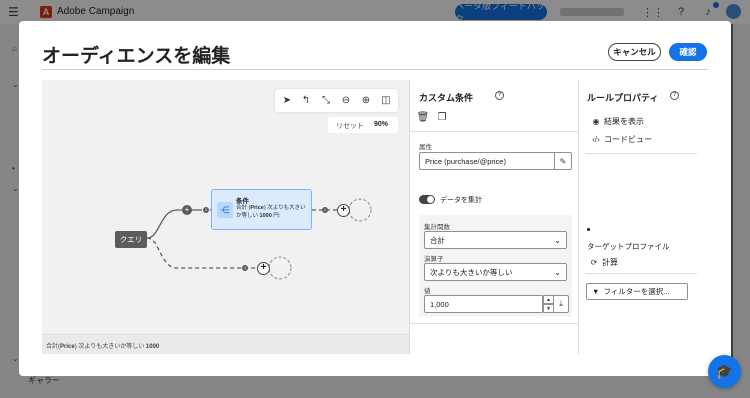 The height and width of the screenshot is (398, 750). I want to click on agg-function-label: 集計関数, so click(437, 227).